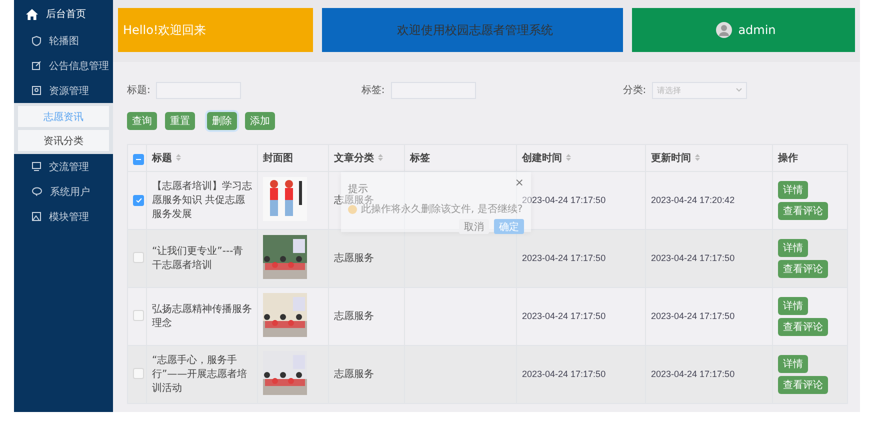 This screenshot has height=424, width=882. Describe the element at coordinates (693, 200) in the screenshot. I see `table-cell: 2023-04-24 17:20:42` at that location.